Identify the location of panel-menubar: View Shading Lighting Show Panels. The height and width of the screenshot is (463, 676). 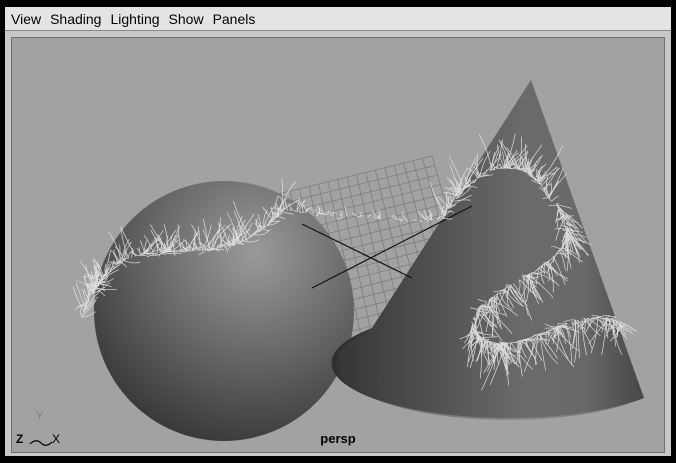
(338, 19).